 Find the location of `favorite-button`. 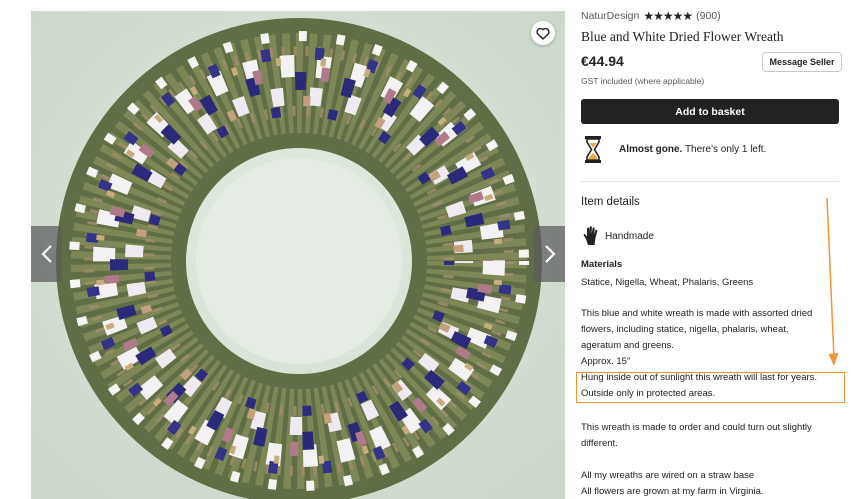

favorite-button is located at coordinates (543, 33).